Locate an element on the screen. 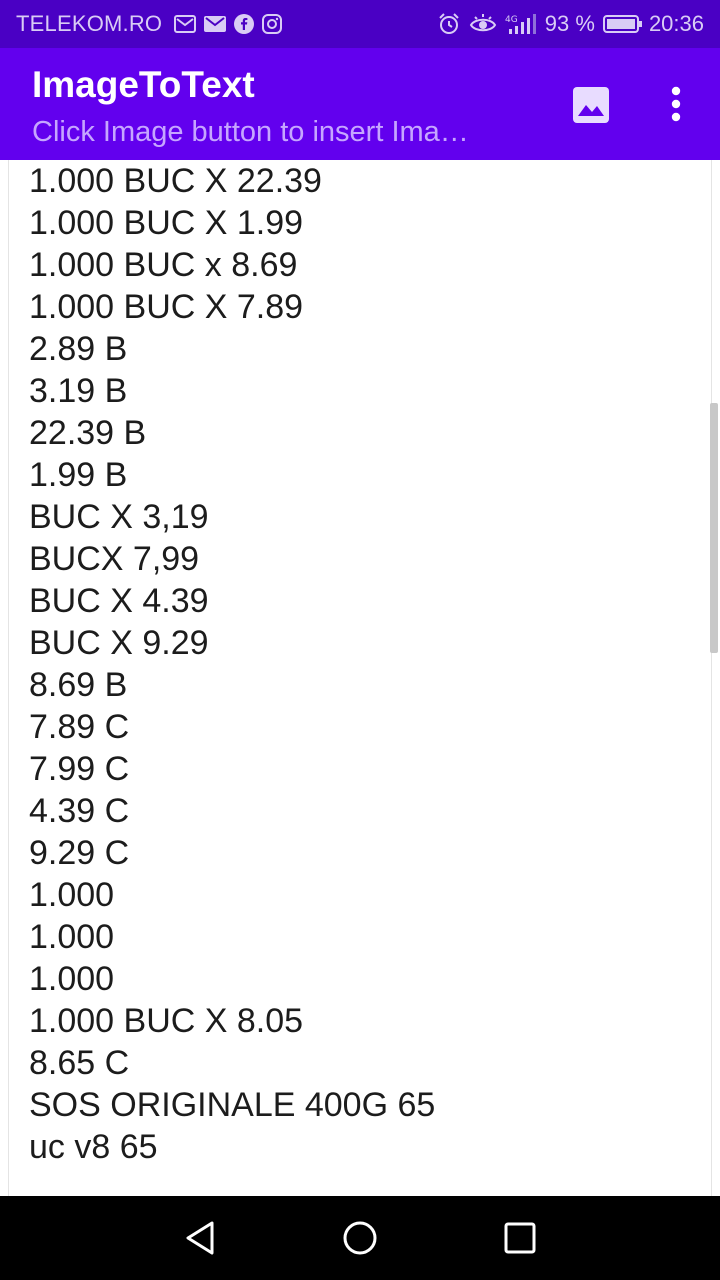  navigation-bar is located at coordinates (360, 1238).